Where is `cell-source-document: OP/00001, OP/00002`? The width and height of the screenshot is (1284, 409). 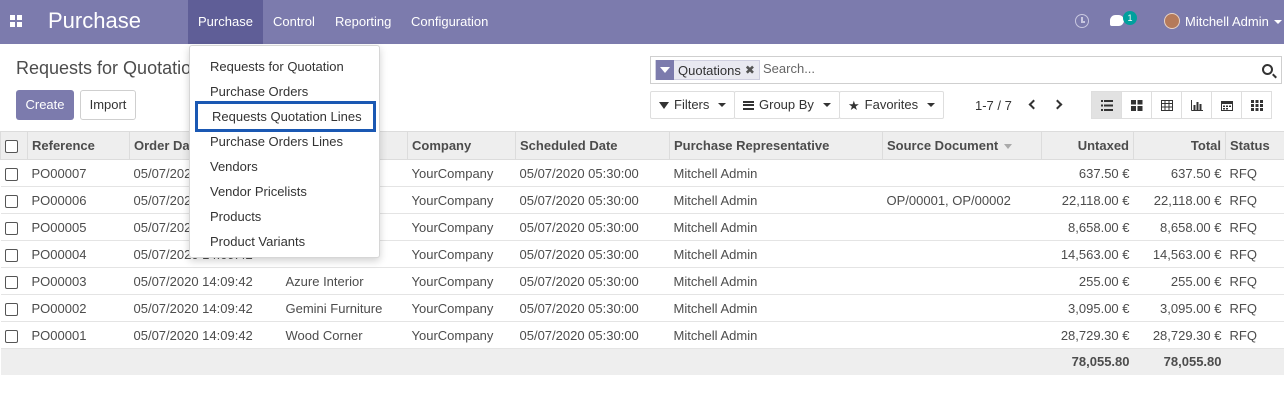
cell-source-document: OP/00001, OP/00002 is located at coordinates (962, 200).